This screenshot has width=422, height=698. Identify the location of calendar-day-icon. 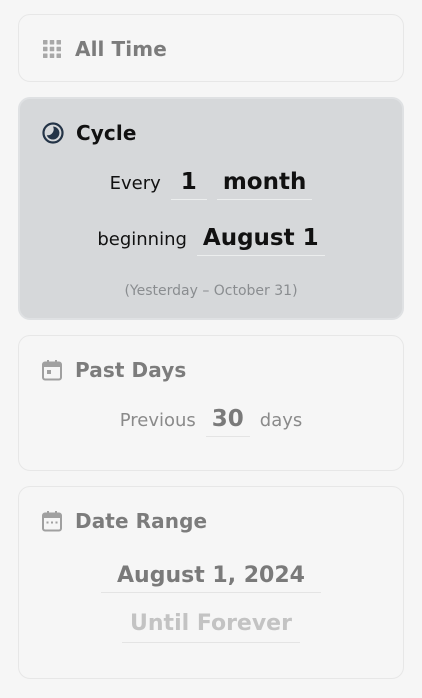
(52, 370).